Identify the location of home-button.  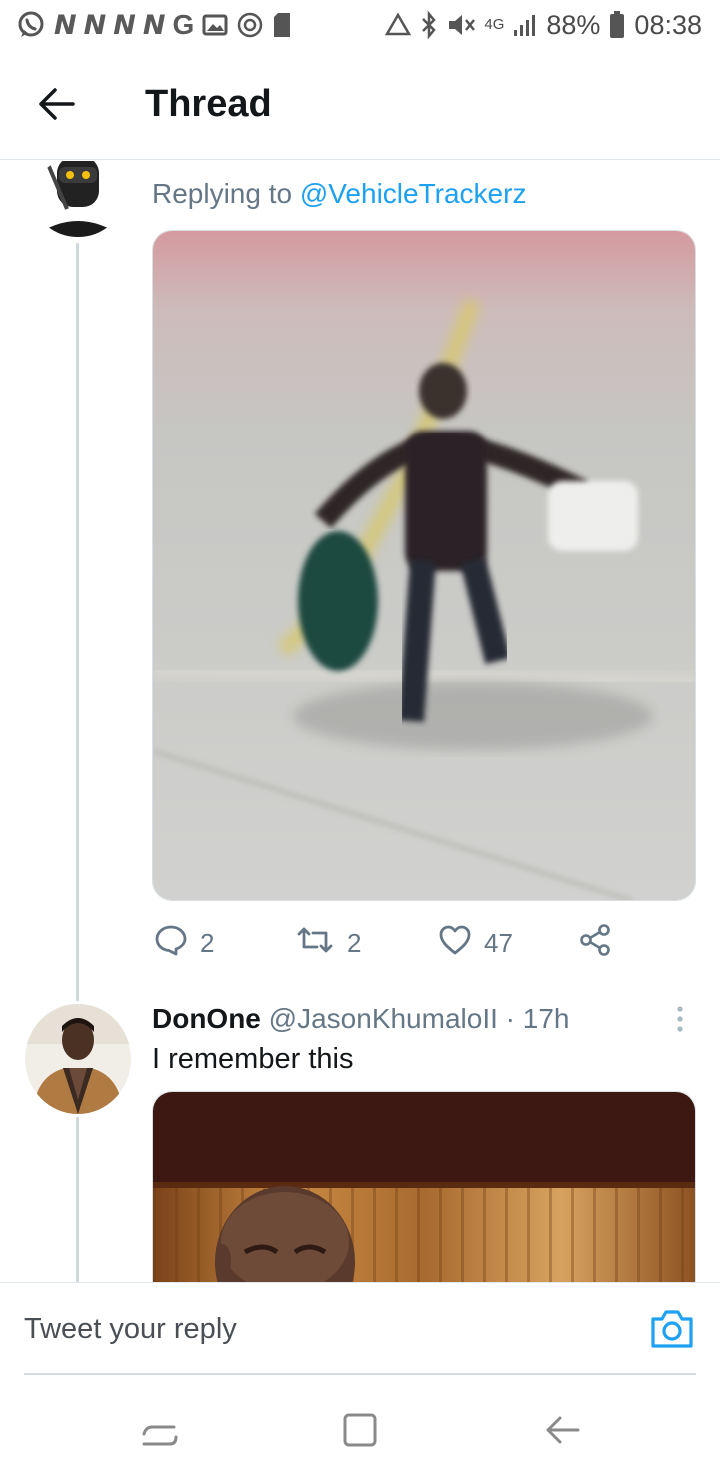
(360, 1430).